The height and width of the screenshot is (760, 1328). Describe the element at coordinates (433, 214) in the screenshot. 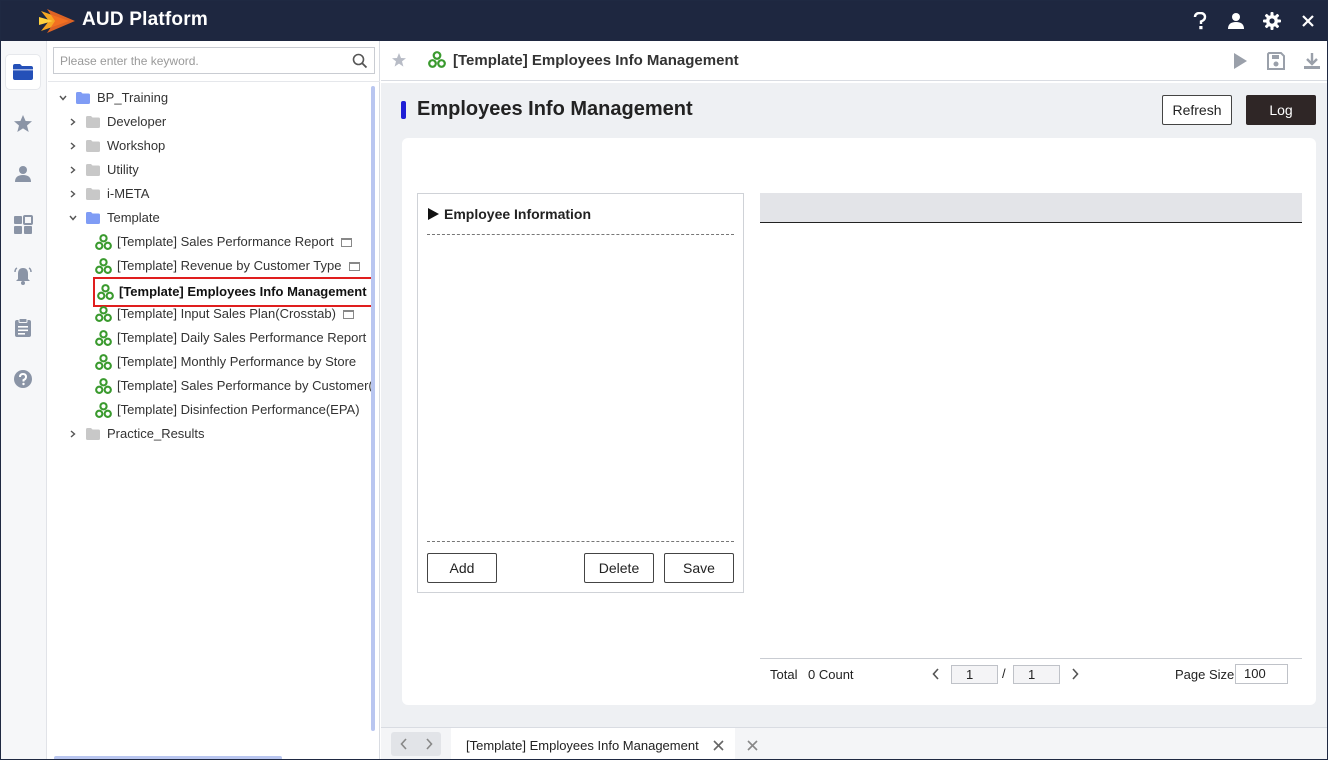

I see `triangle-right-icon` at that location.